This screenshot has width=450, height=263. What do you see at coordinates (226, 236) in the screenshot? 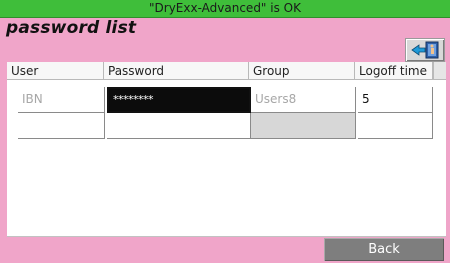
I see `table-bottom-divider` at bounding box center [226, 236].